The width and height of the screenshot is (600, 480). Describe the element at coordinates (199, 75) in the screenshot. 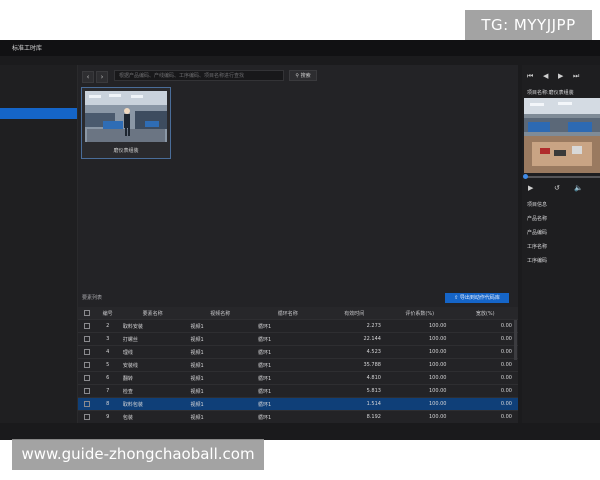

I see `search-input: 根据产品编码、产线编码、工序编码、项目名称进行查找` at that location.